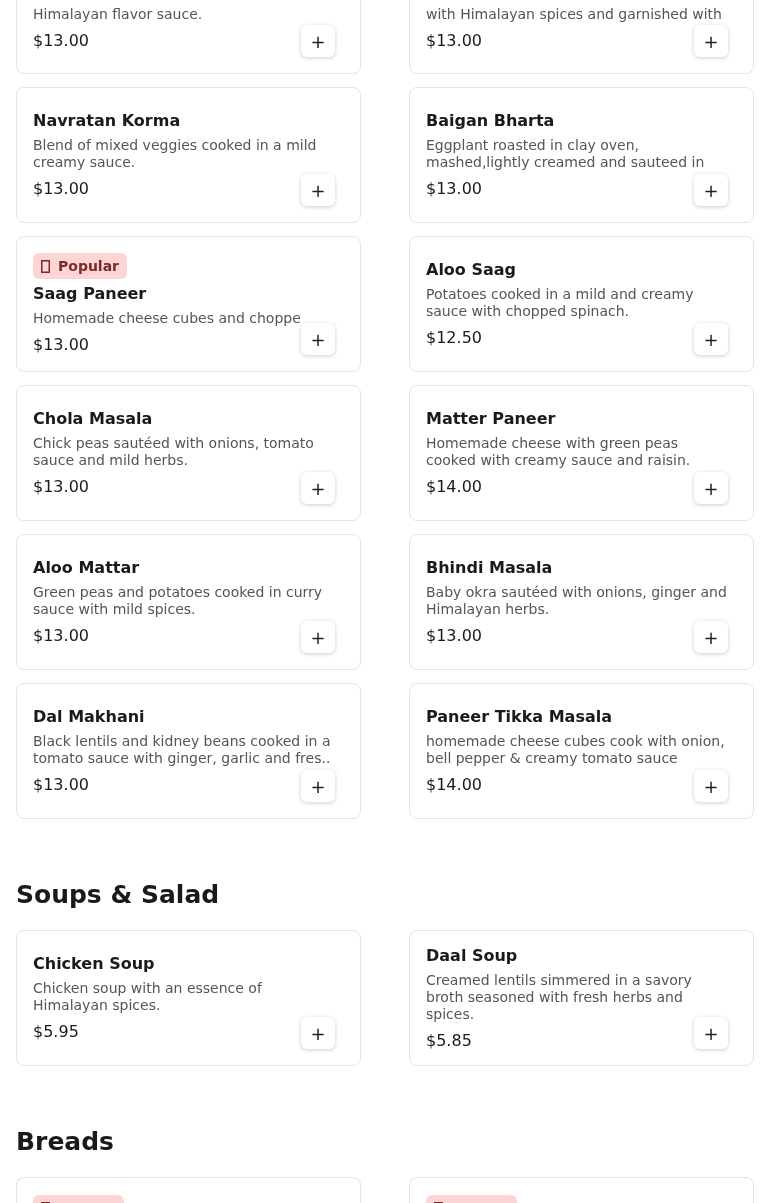 The width and height of the screenshot is (770, 1203). Describe the element at coordinates (182, 750) in the screenshot. I see `item-description: Black lentils and kidney beans cooked in a tomato sauce with ginger, garlic and fres..` at that location.